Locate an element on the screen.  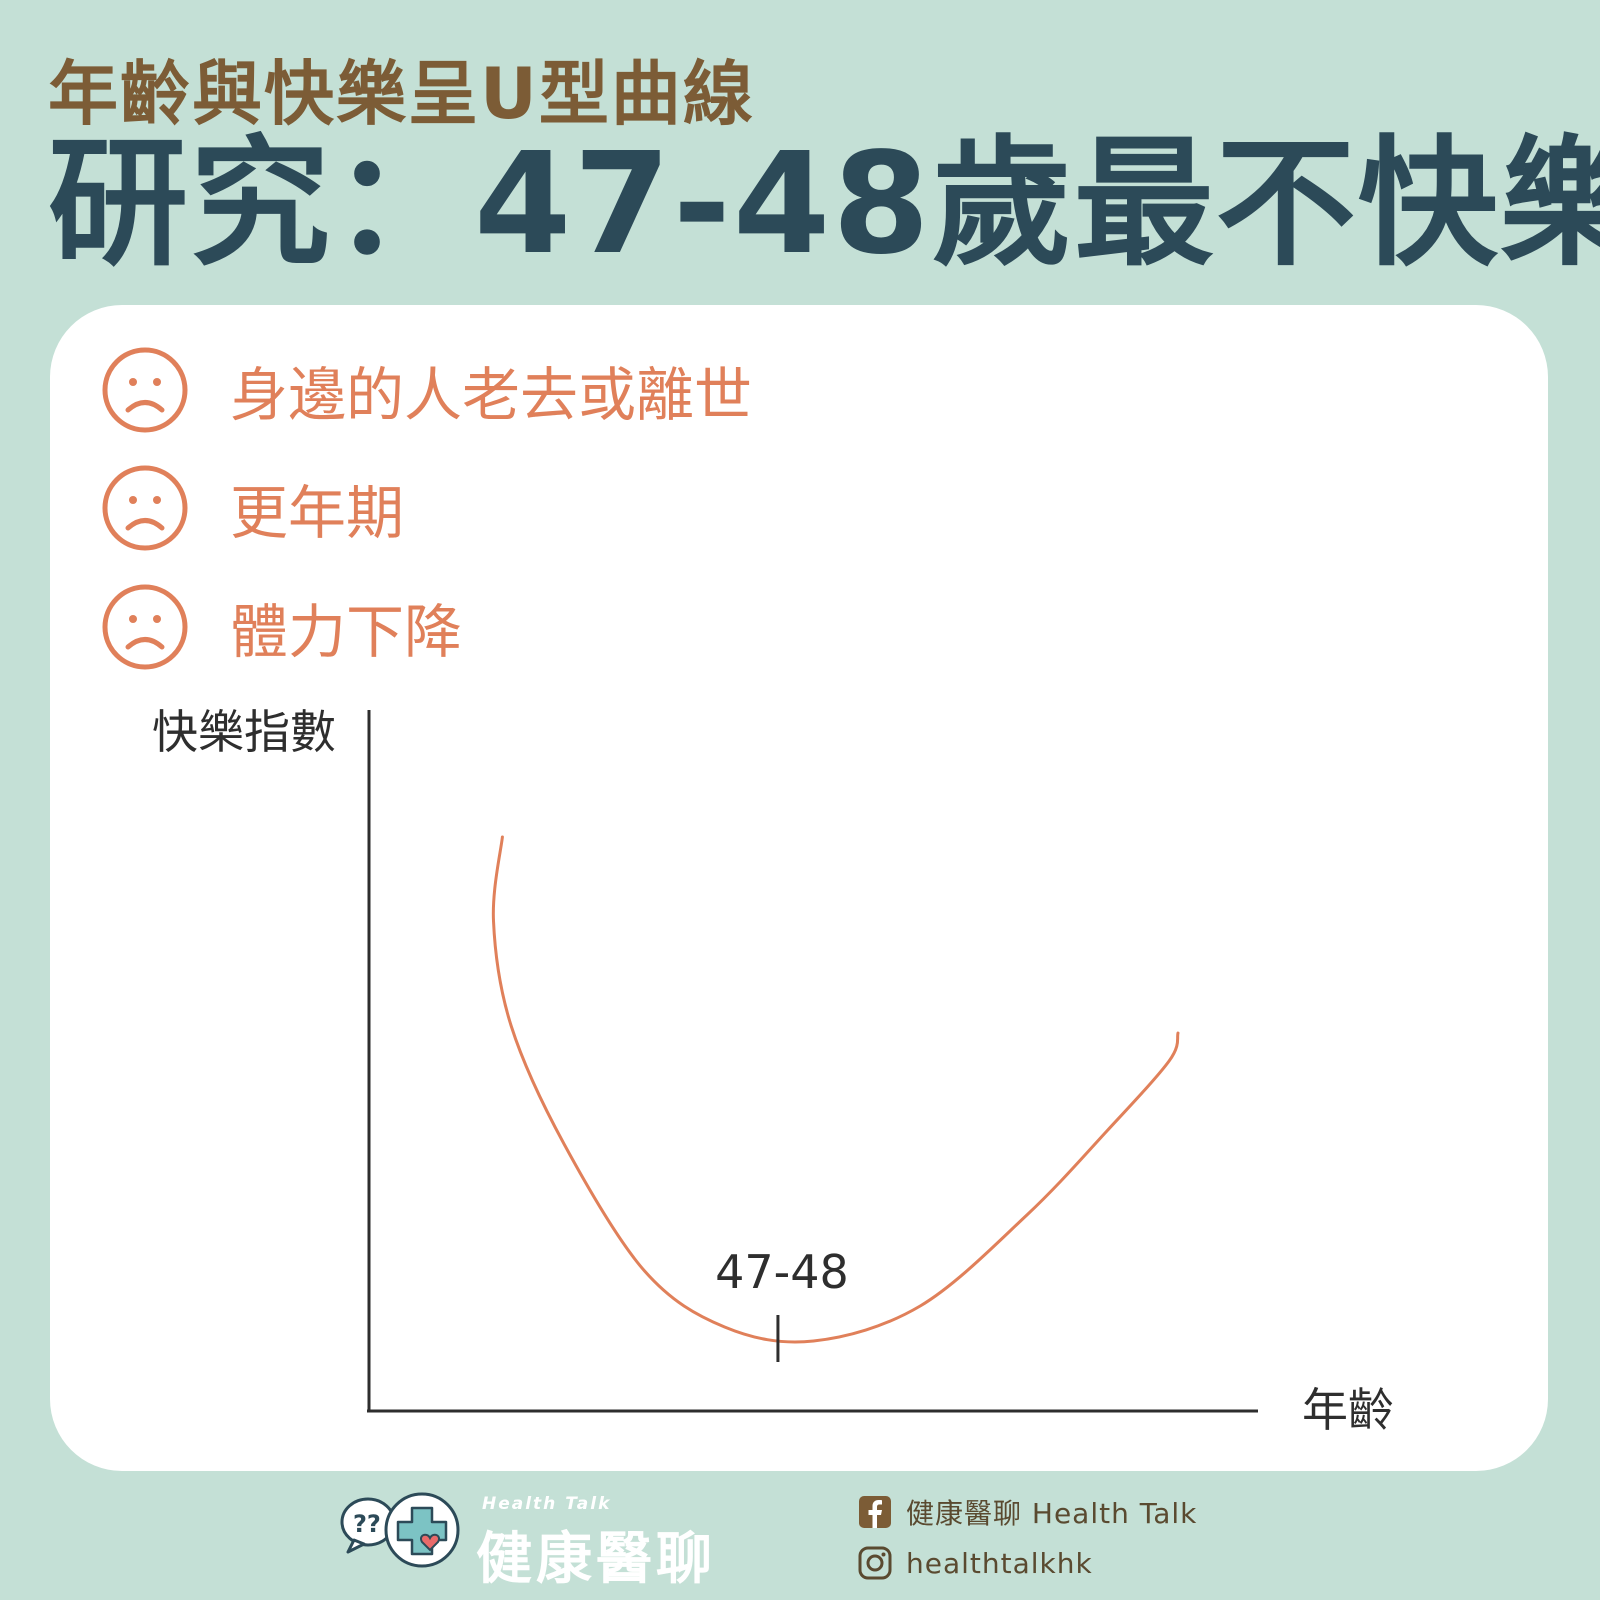
facebook-icon is located at coordinates (875, 1512).